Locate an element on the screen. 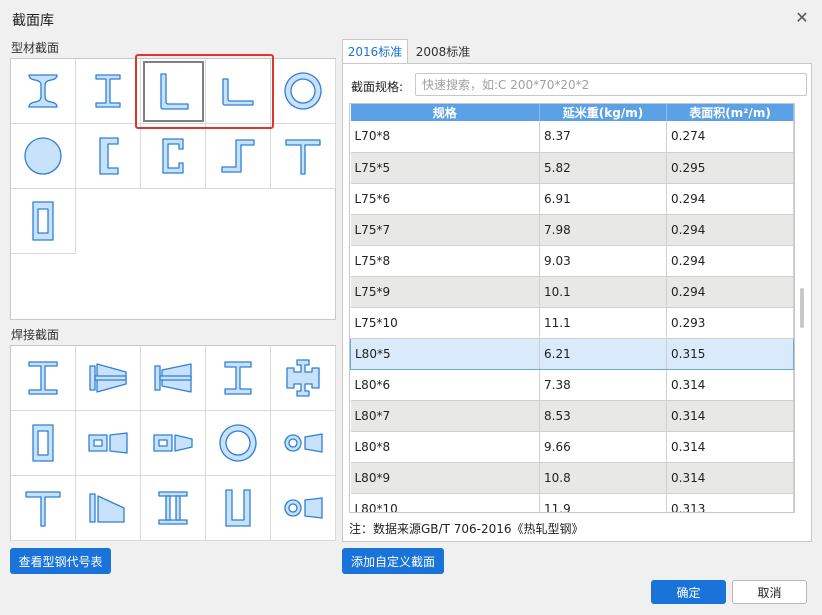 The height and width of the screenshot is (615, 822). welded-shape-grid is located at coordinates (173, 443).